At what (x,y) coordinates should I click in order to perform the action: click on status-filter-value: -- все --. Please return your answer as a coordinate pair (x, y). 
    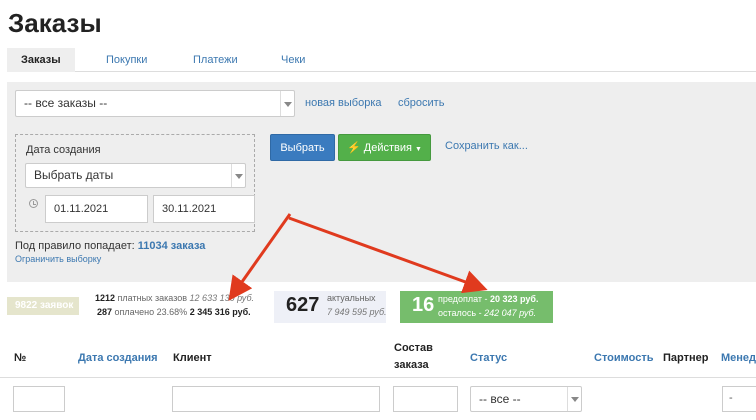
    Looking at the image, I should click on (500, 399).